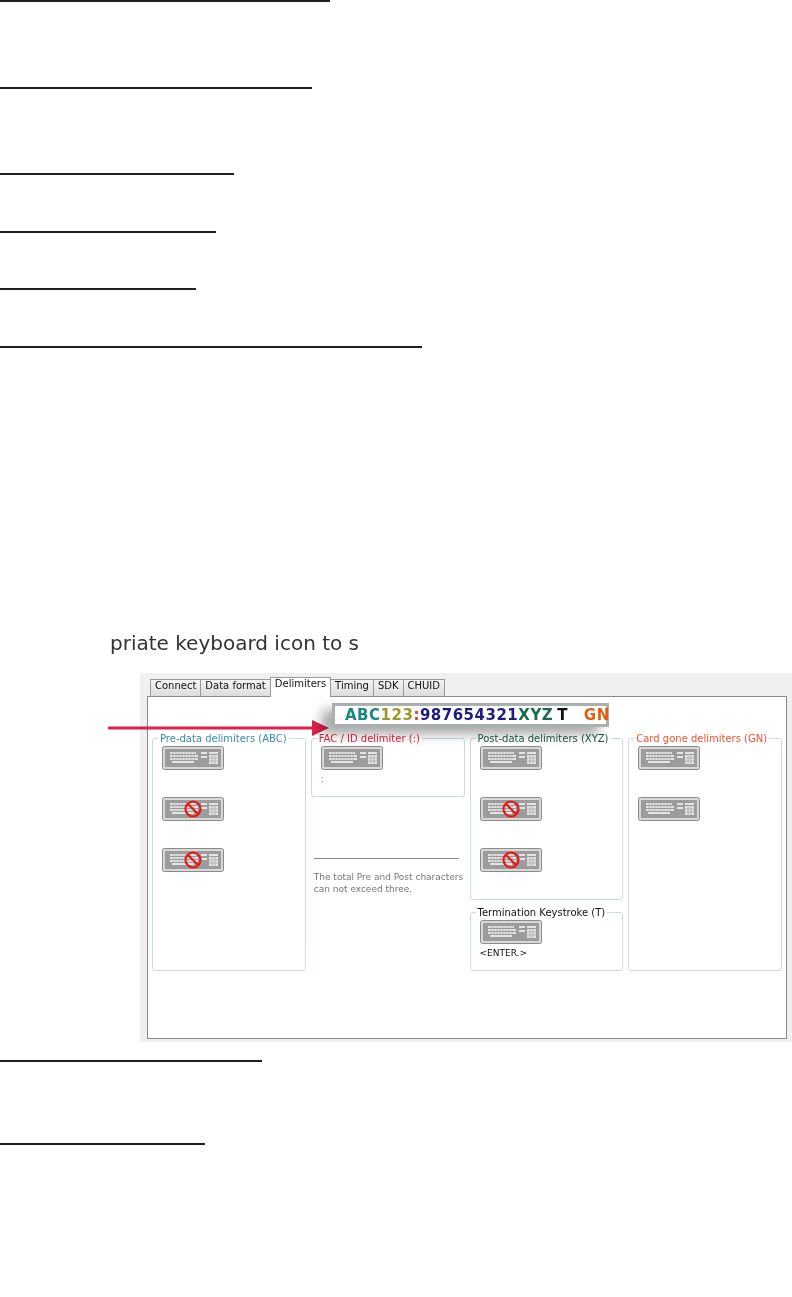 The width and height of the screenshot is (792, 1297). Describe the element at coordinates (562, 715) in the screenshot. I see `preview-text: T` at that location.